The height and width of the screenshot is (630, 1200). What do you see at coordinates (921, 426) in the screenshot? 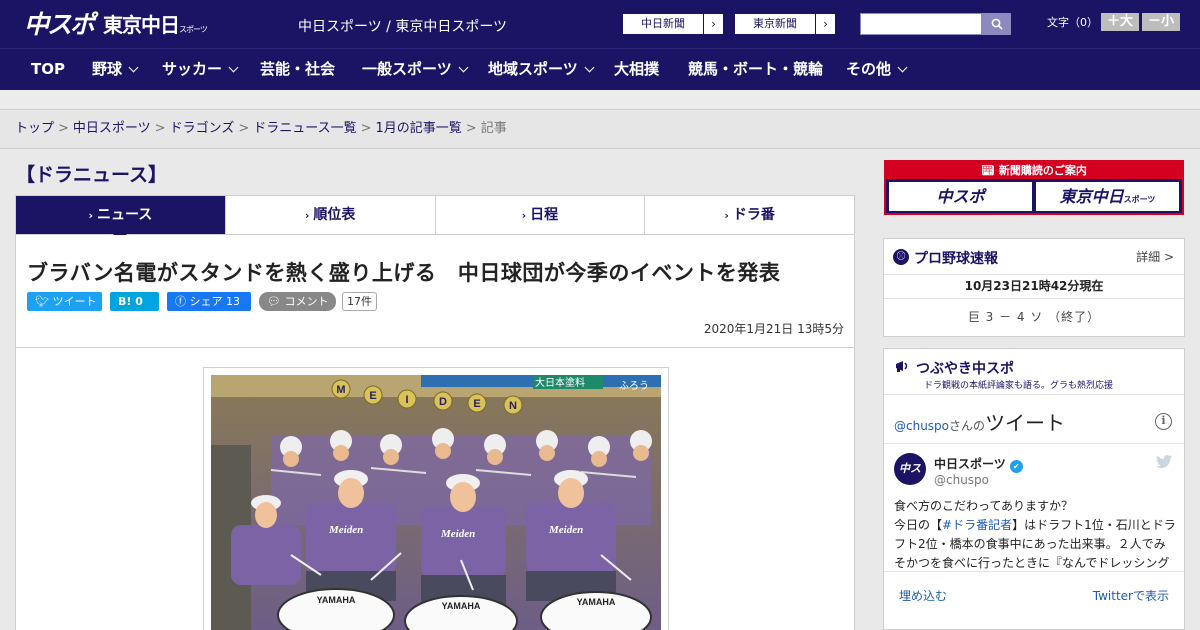
I see `handle-link: @chuspo` at bounding box center [921, 426].